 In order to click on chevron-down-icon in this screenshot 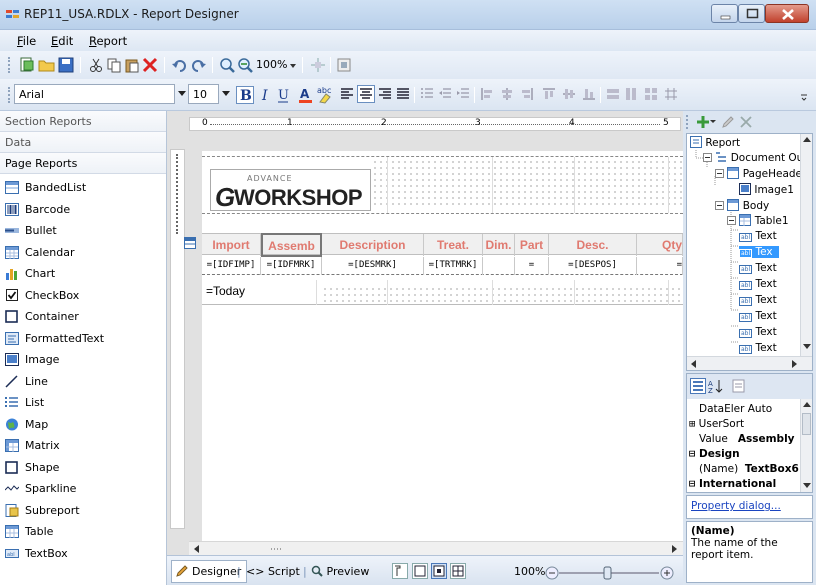, I will do `click(713, 122)`.